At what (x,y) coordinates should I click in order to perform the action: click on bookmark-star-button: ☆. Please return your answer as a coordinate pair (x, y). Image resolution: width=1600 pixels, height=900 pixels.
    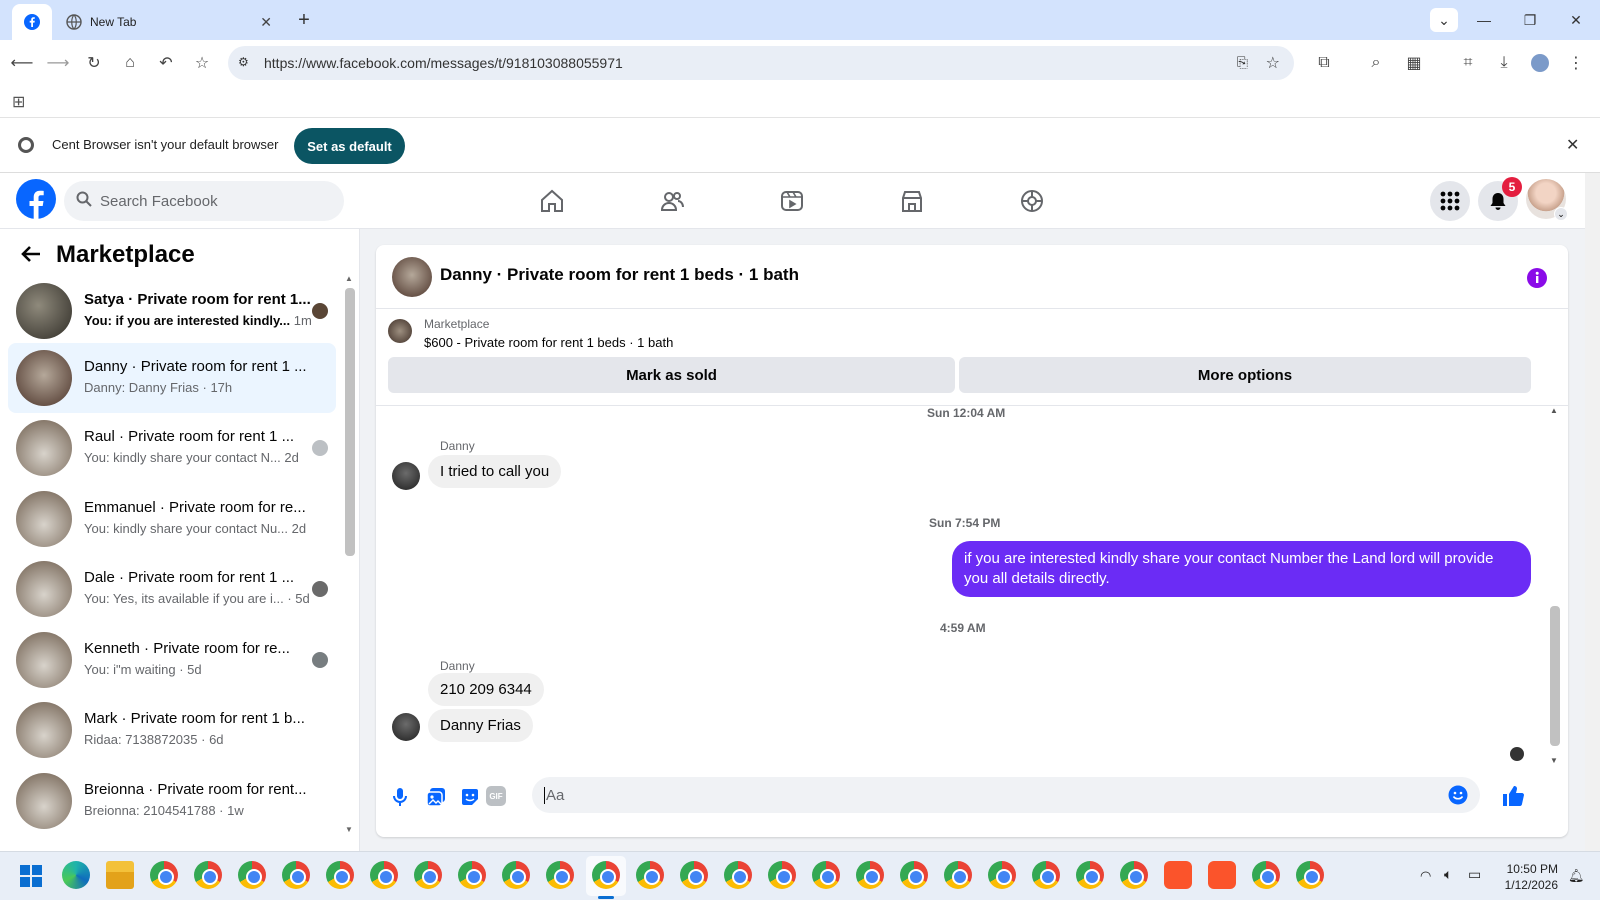
    Looking at the image, I should click on (202, 63).